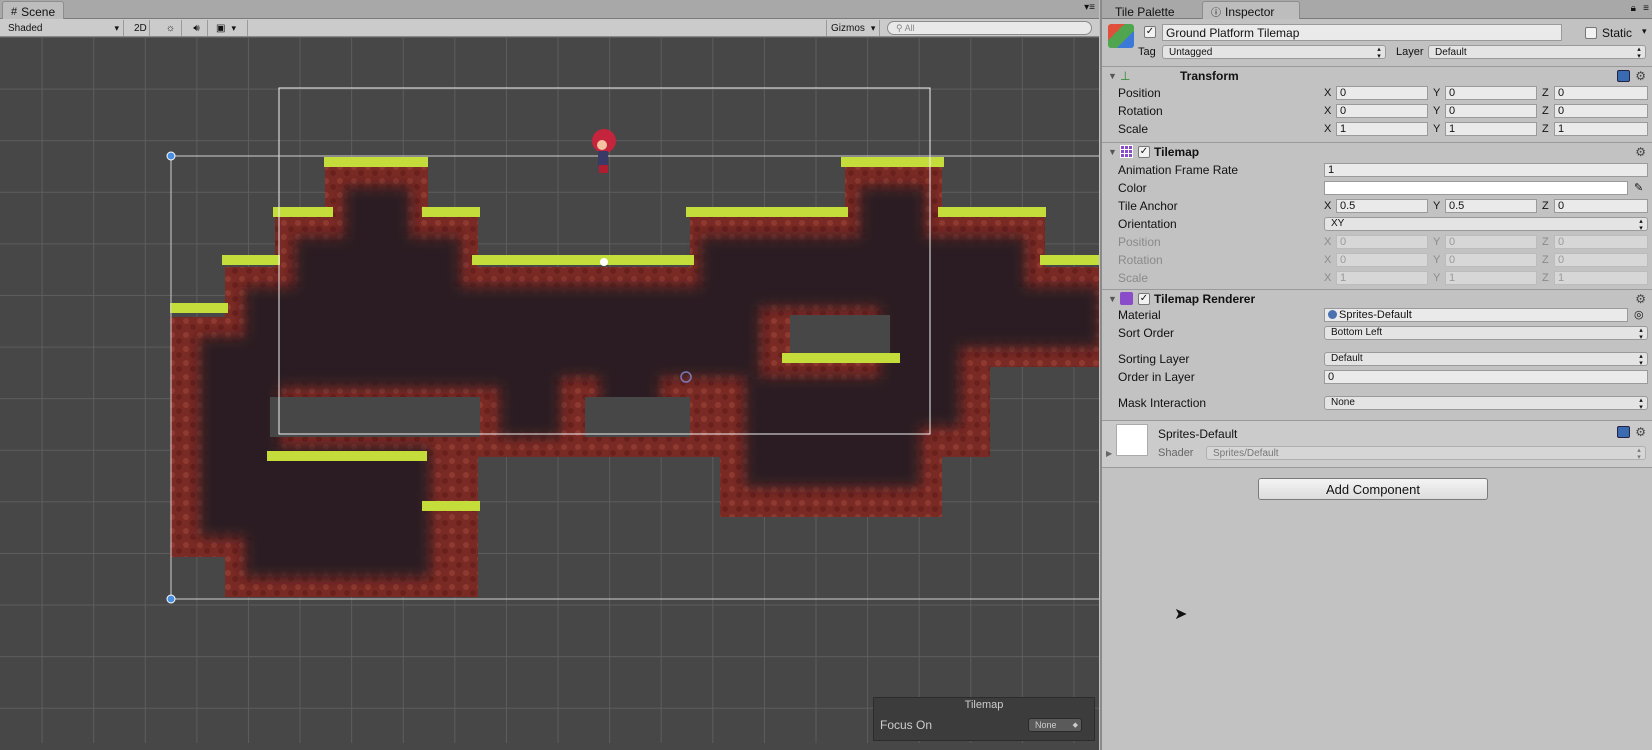  I want to click on tab-inspector: ⓘ Inspector, so click(1251, 10).